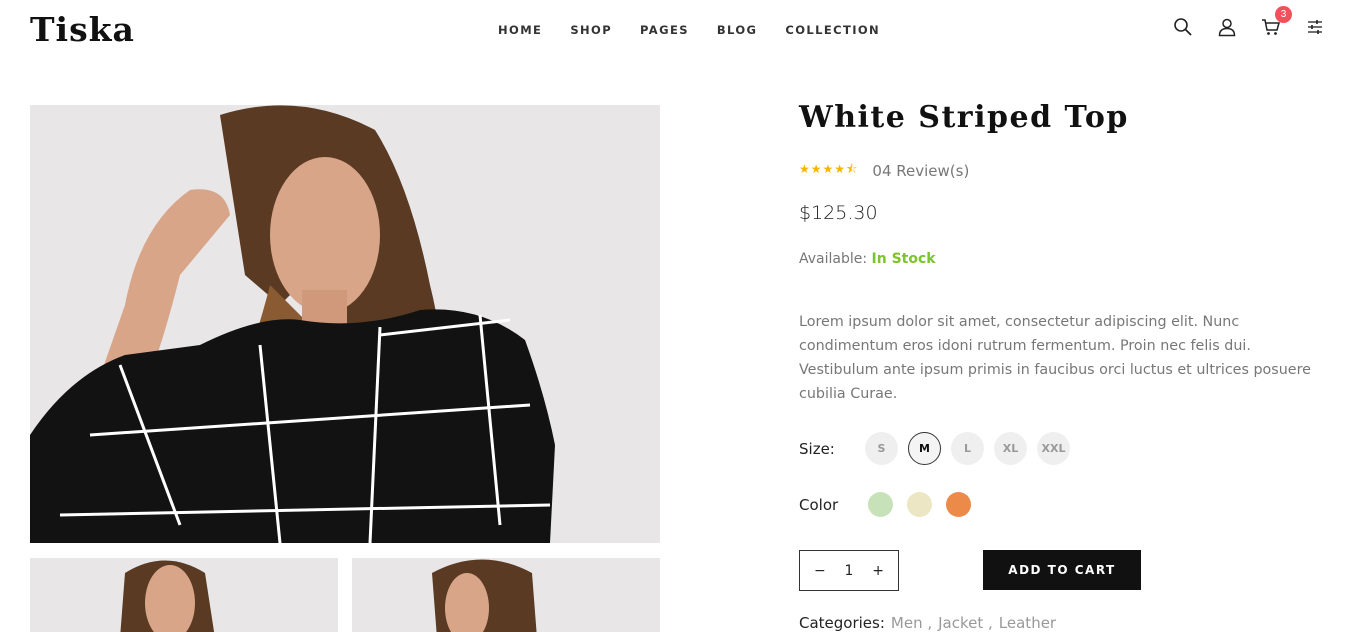  I want to click on product-rating: ★★★★⯪ 04 Review(s), so click(884, 170).